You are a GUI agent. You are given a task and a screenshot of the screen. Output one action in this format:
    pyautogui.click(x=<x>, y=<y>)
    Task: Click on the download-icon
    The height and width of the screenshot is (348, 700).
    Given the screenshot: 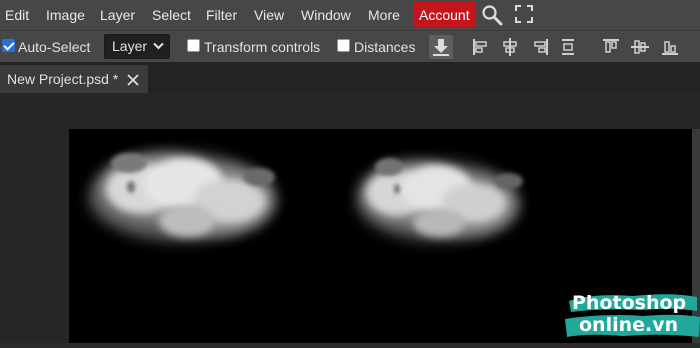 What is the action you would take?
    pyautogui.click(x=441, y=47)
    